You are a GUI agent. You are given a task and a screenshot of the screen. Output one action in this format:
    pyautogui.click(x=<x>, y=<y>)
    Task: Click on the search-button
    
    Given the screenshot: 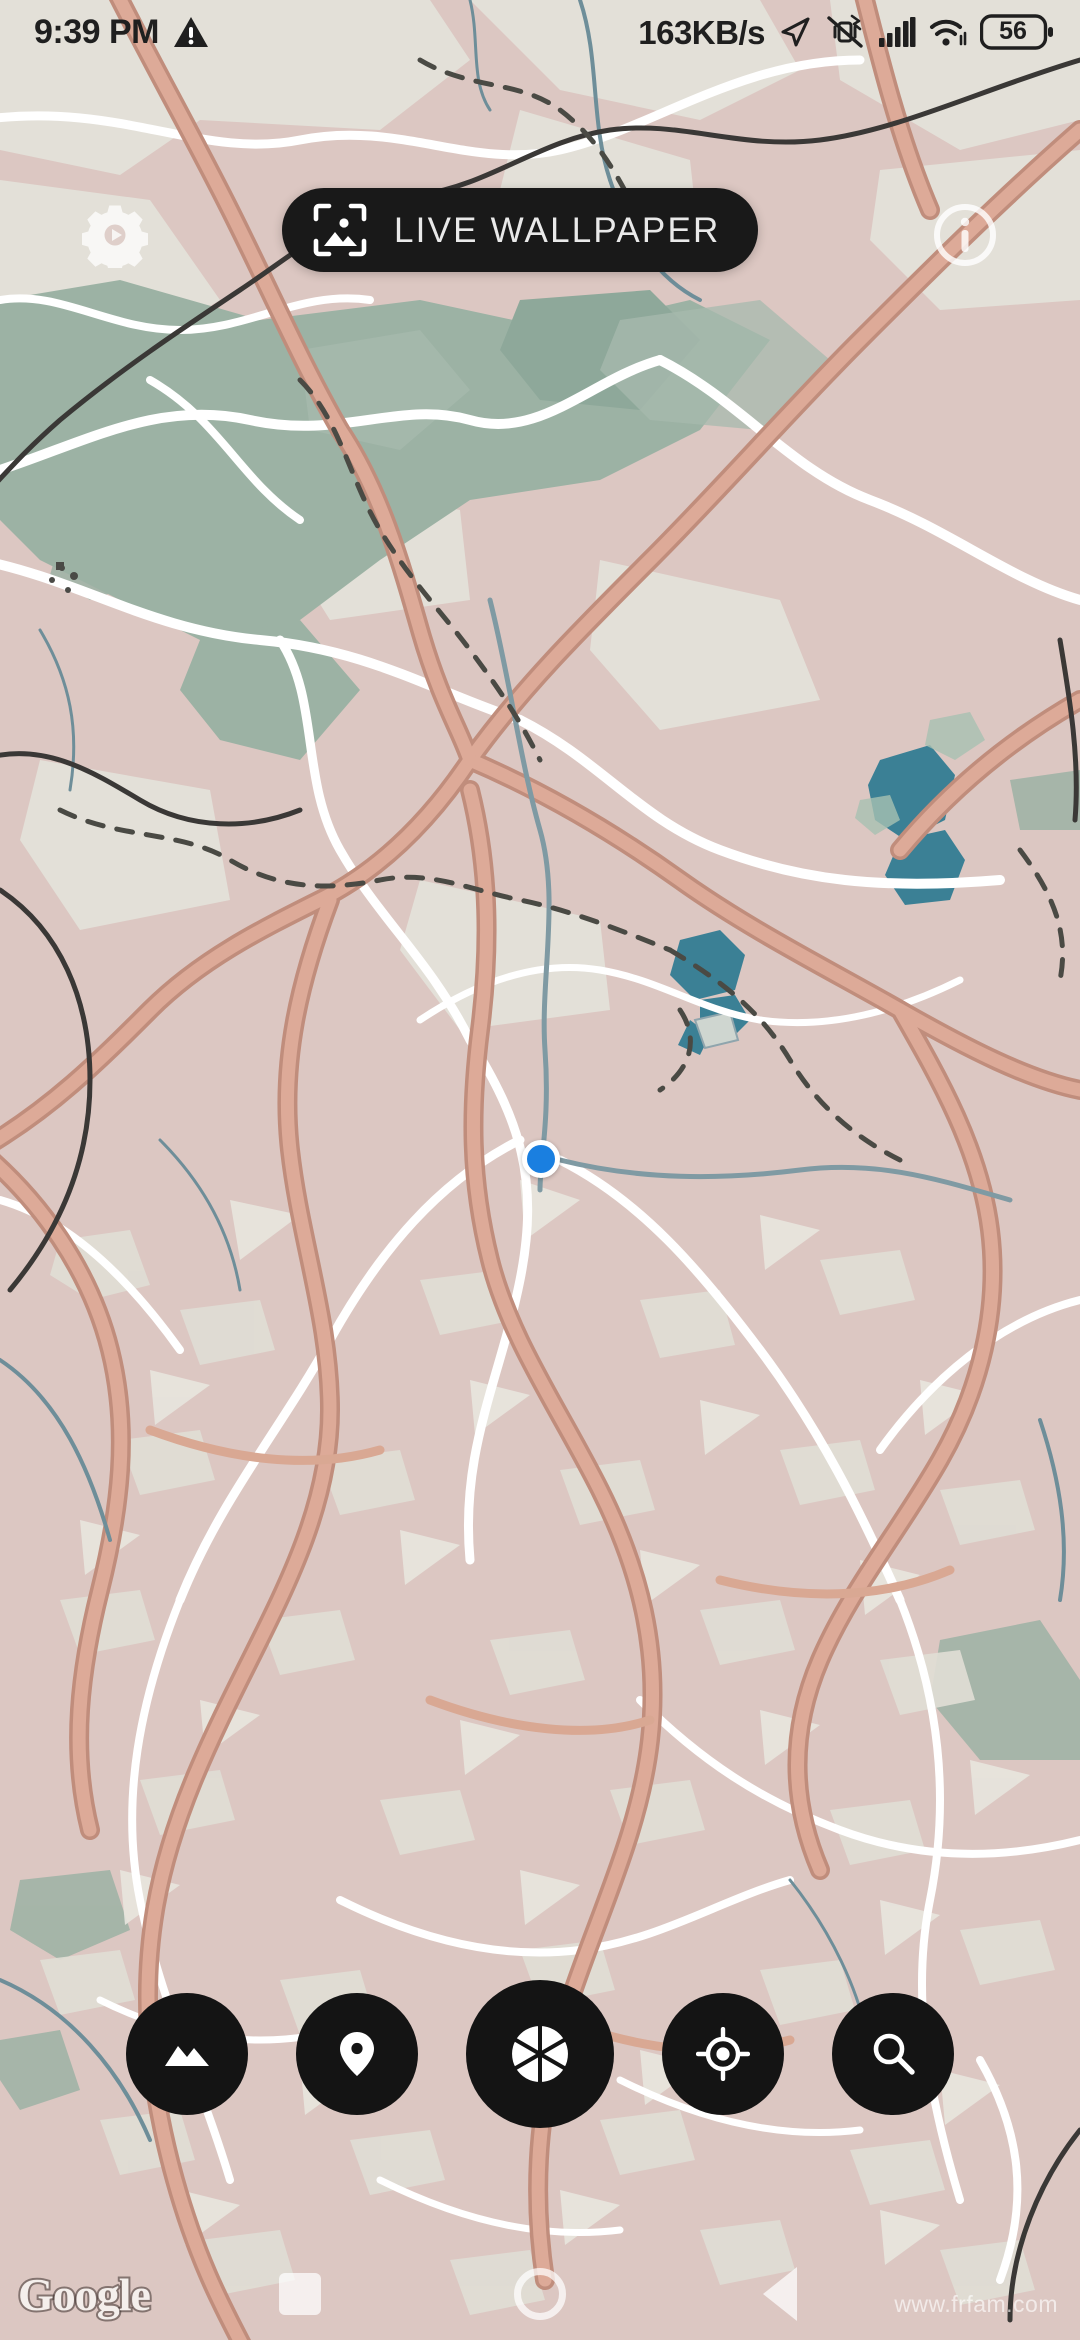 What is the action you would take?
    pyautogui.click(x=893, y=2054)
    